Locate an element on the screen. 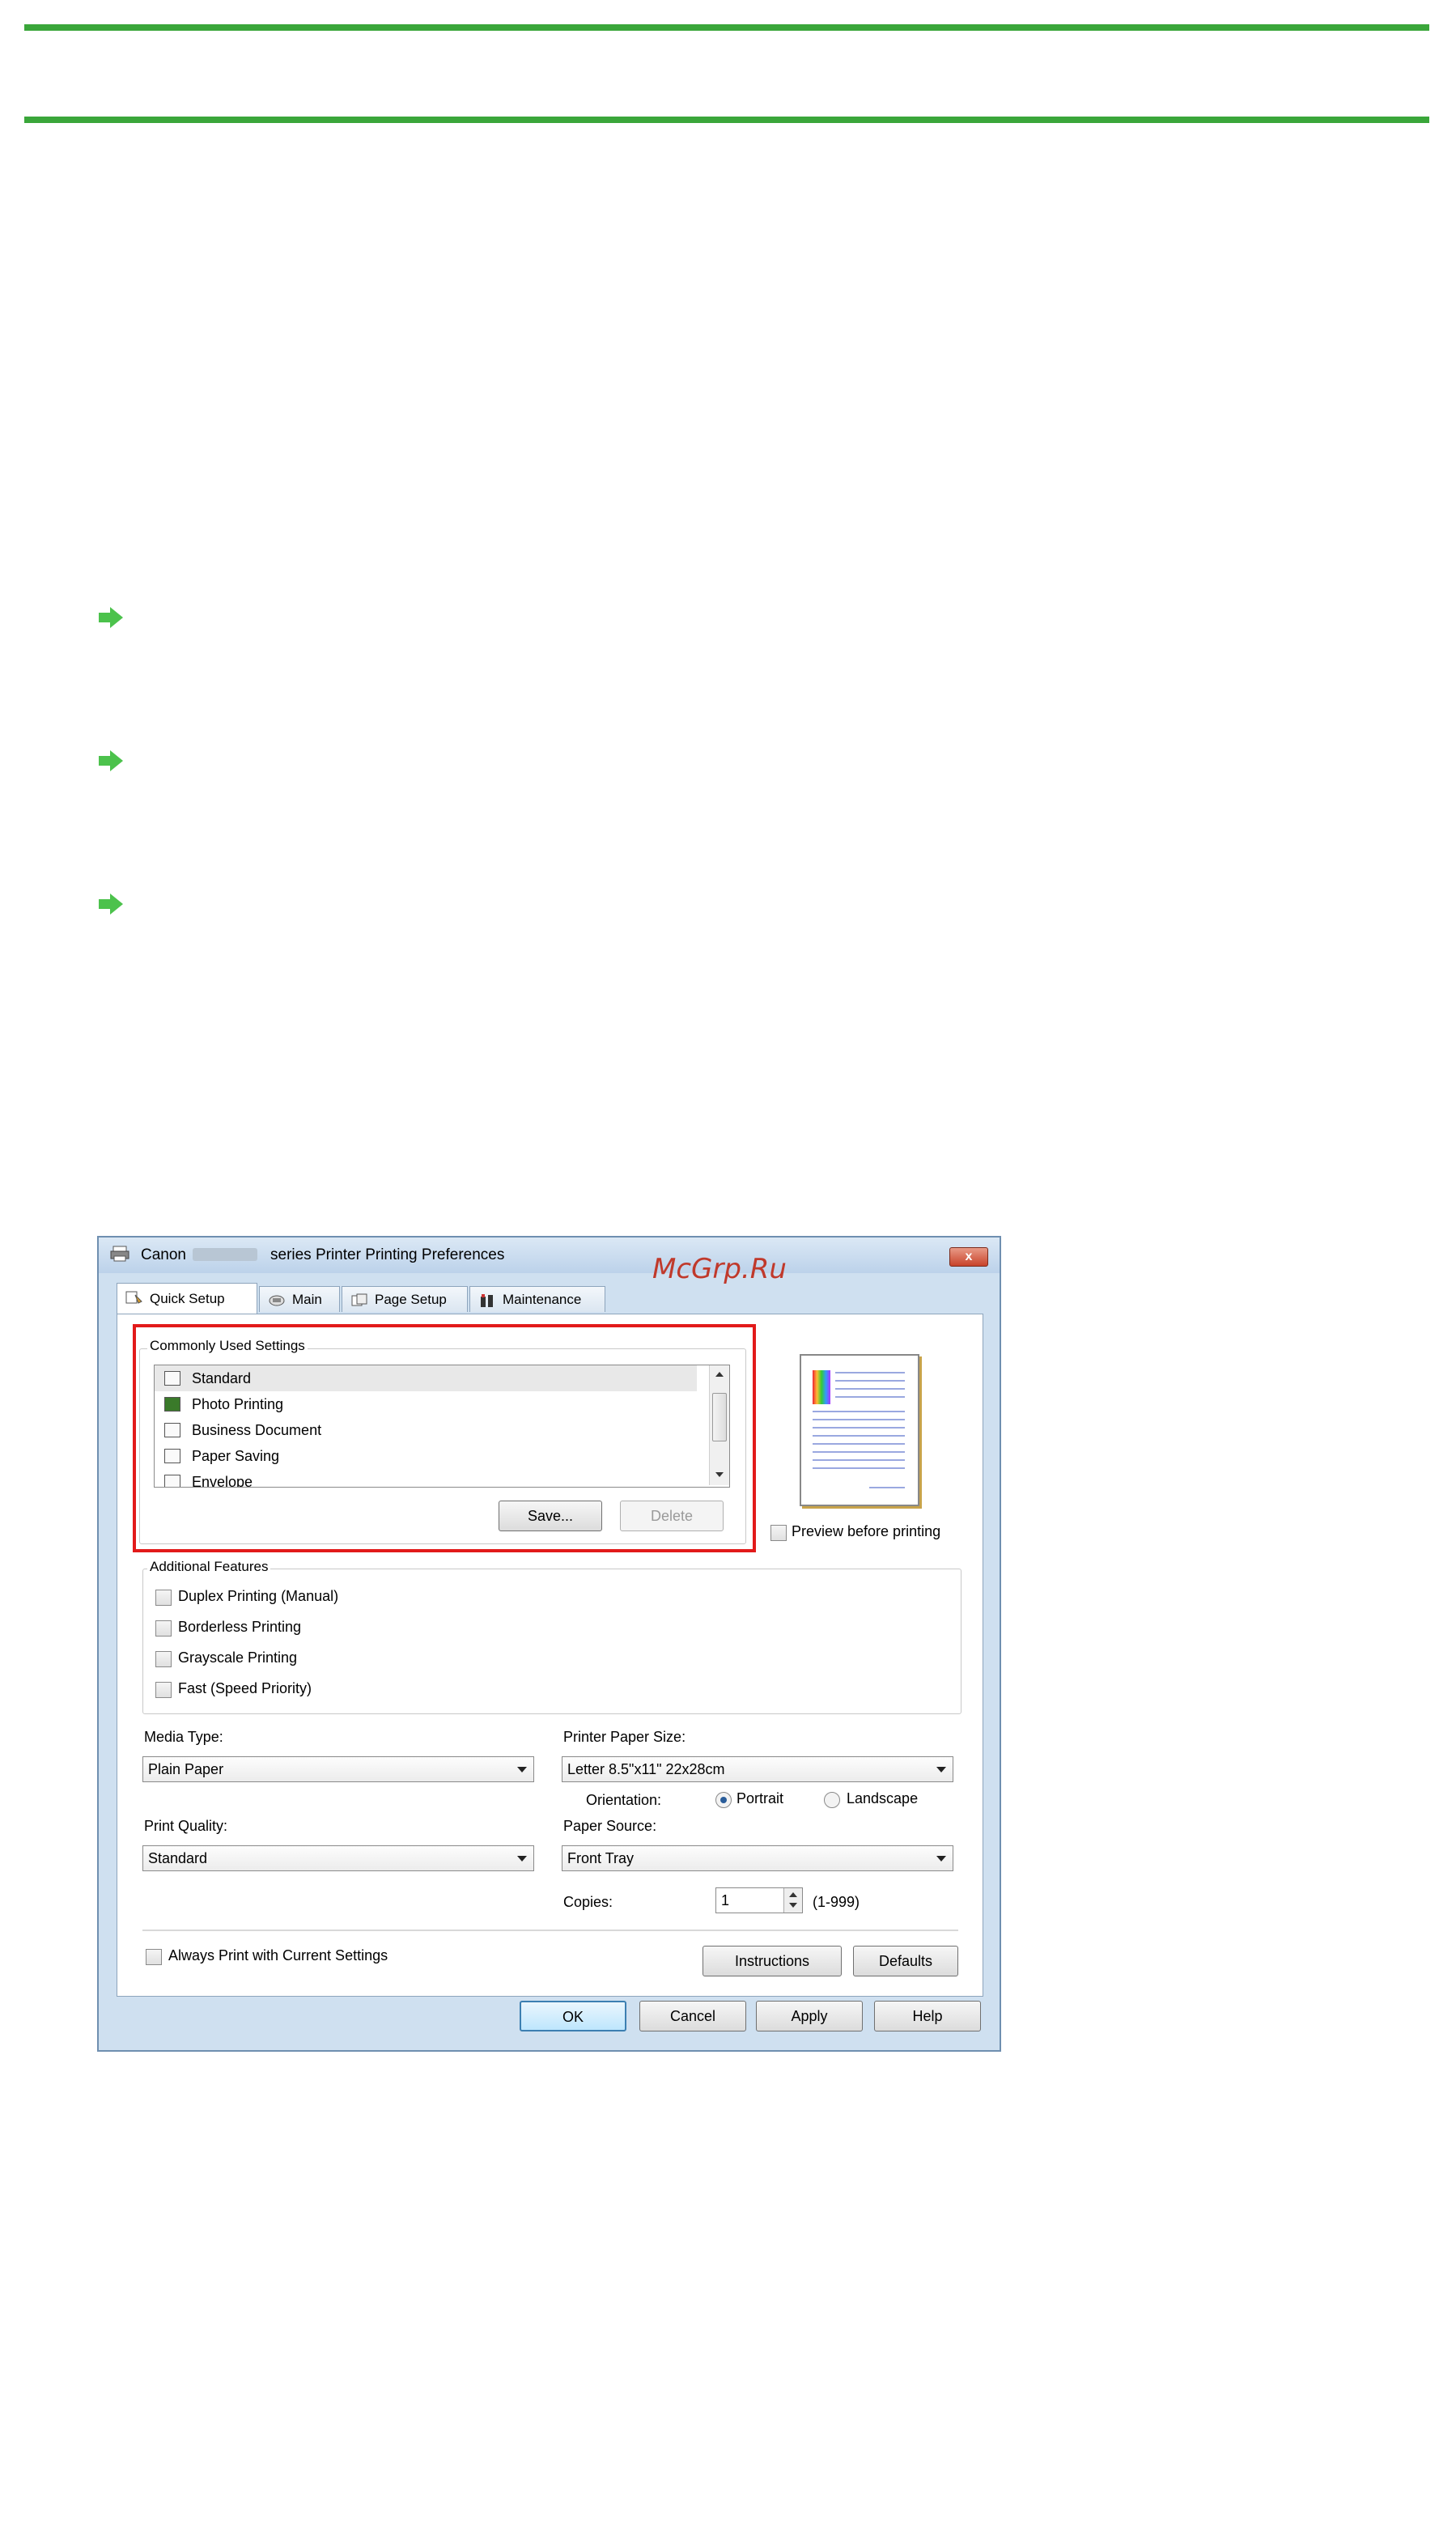 Image resolution: width=1456 pixels, height=2543 pixels. print-preview-thumbnail is located at coordinates (860, 1430).